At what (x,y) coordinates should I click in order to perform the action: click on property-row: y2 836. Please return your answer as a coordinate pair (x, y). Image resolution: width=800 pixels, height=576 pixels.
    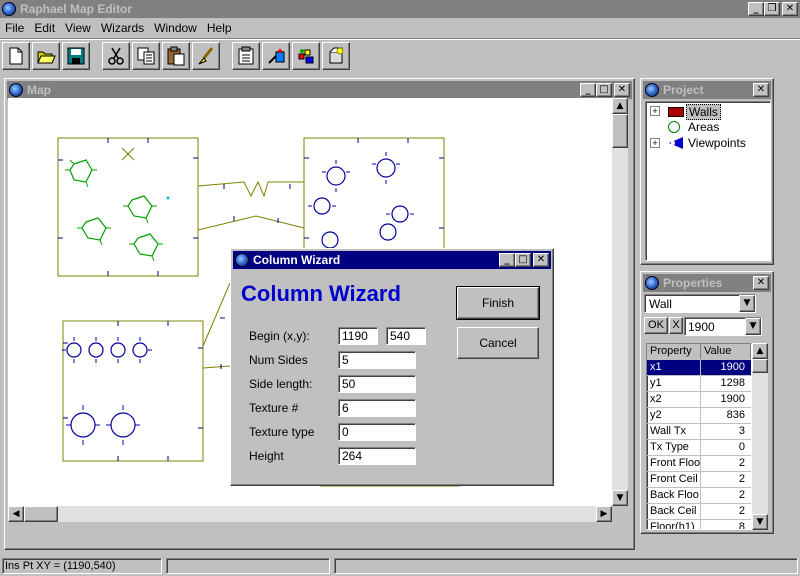
    Looking at the image, I should click on (699, 416).